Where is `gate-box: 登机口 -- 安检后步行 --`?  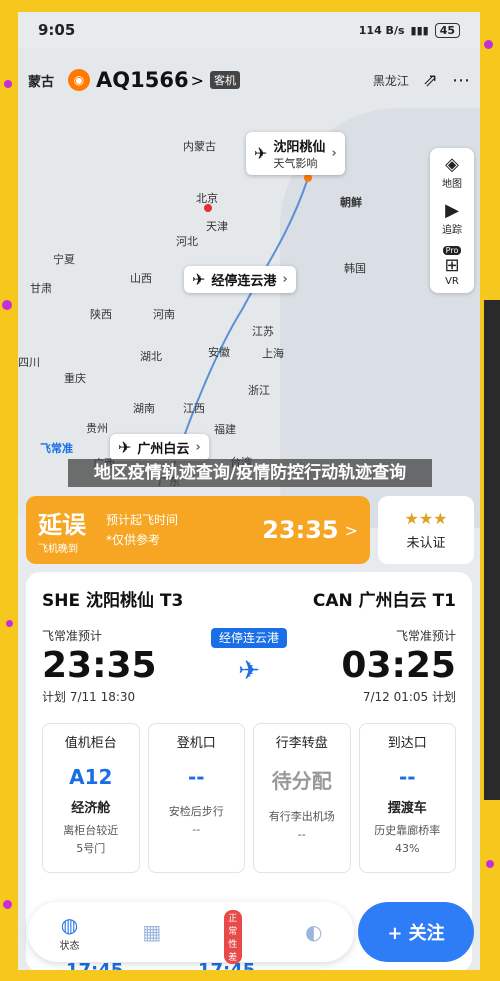
gate-box: 登机口 -- 安检后步行 -- is located at coordinates (196, 798).